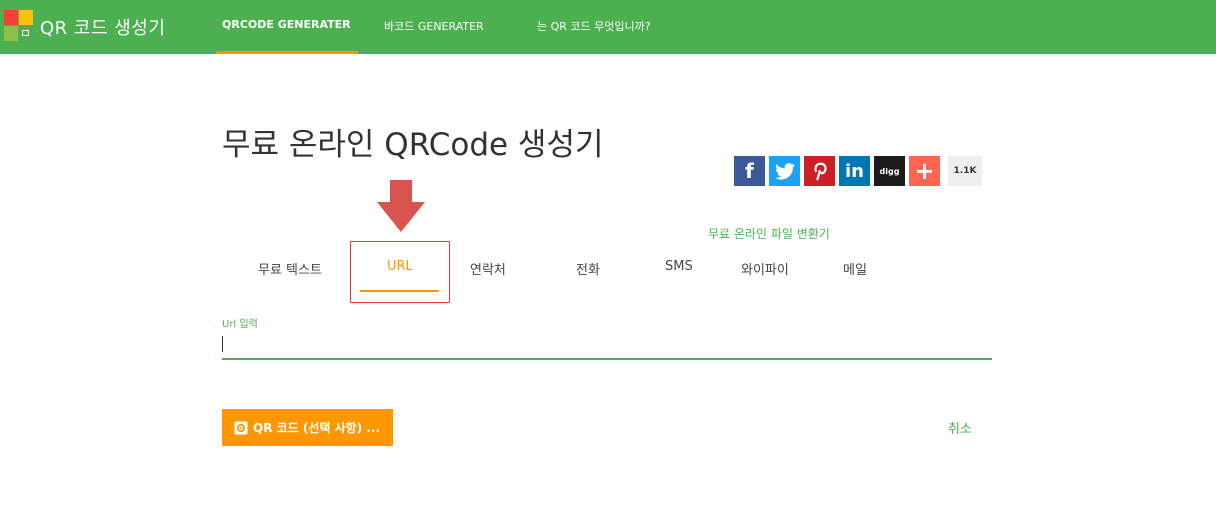  Describe the element at coordinates (960, 427) in the screenshot. I see `cancel-link: 취소` at that location.